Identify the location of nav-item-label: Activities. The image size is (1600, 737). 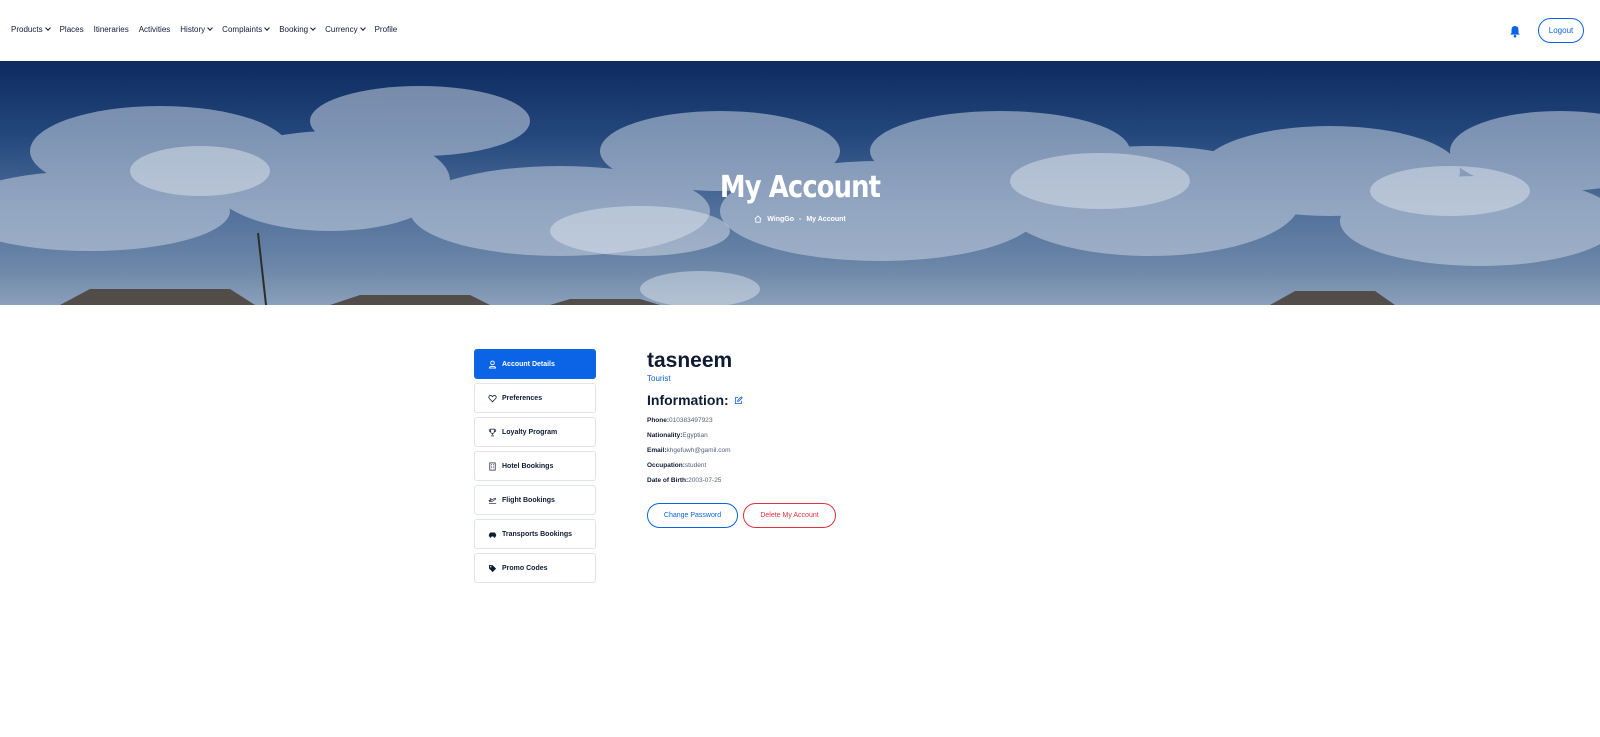
(154, 29).